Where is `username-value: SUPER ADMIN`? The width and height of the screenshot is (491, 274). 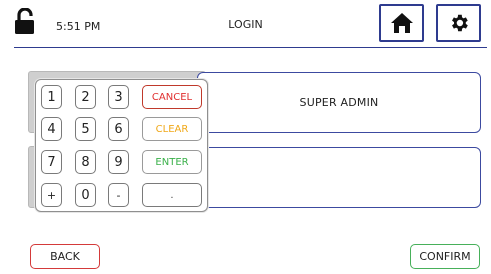
username-value: SUPER ADMIN is located at coordinates (339, 102).